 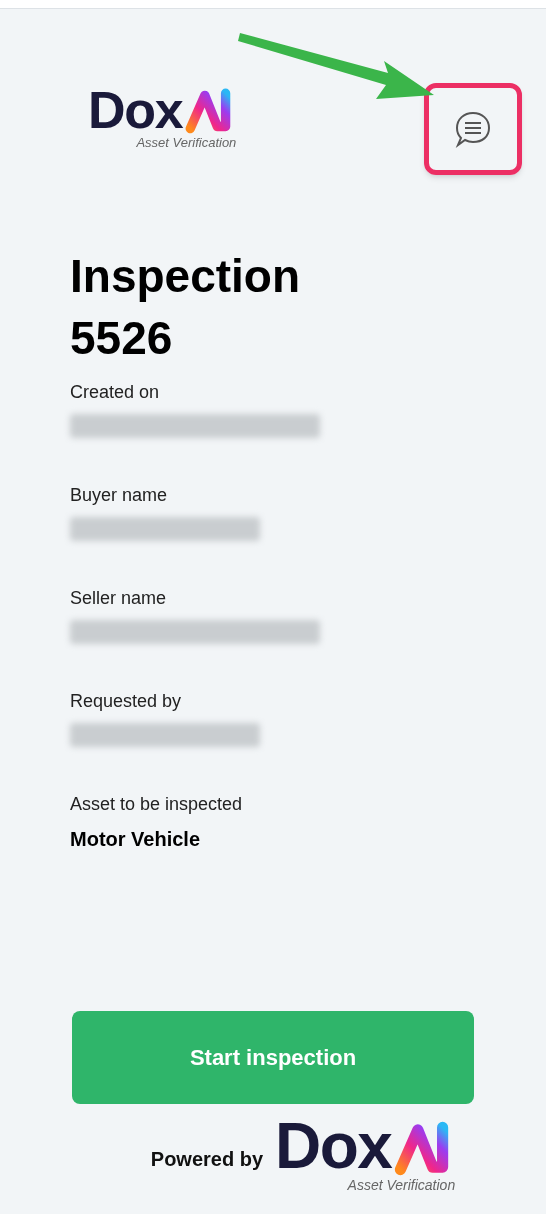 What do you see at coordinates (126, 701) in the screenshot?
I see `field-label: Requested by` at bounding box center [126, 701].